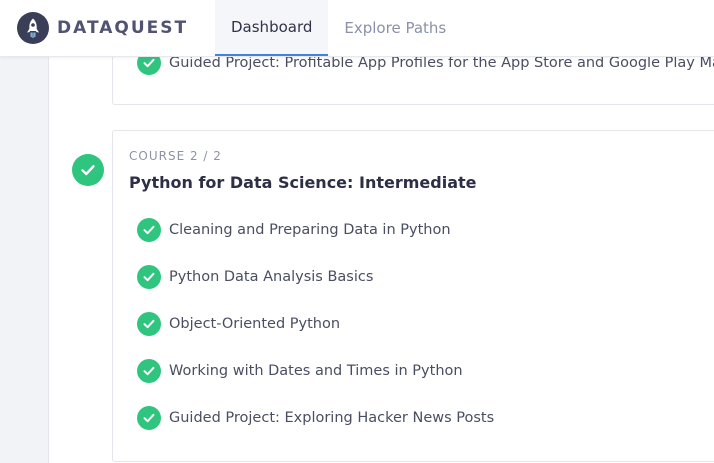 The height and width of the screenshot is (463, 714). What do you see at coordinates (395, 28) in the screenshot?
I see `tab-explore-paths: Explore Paths` at bounding box center [395, 28].